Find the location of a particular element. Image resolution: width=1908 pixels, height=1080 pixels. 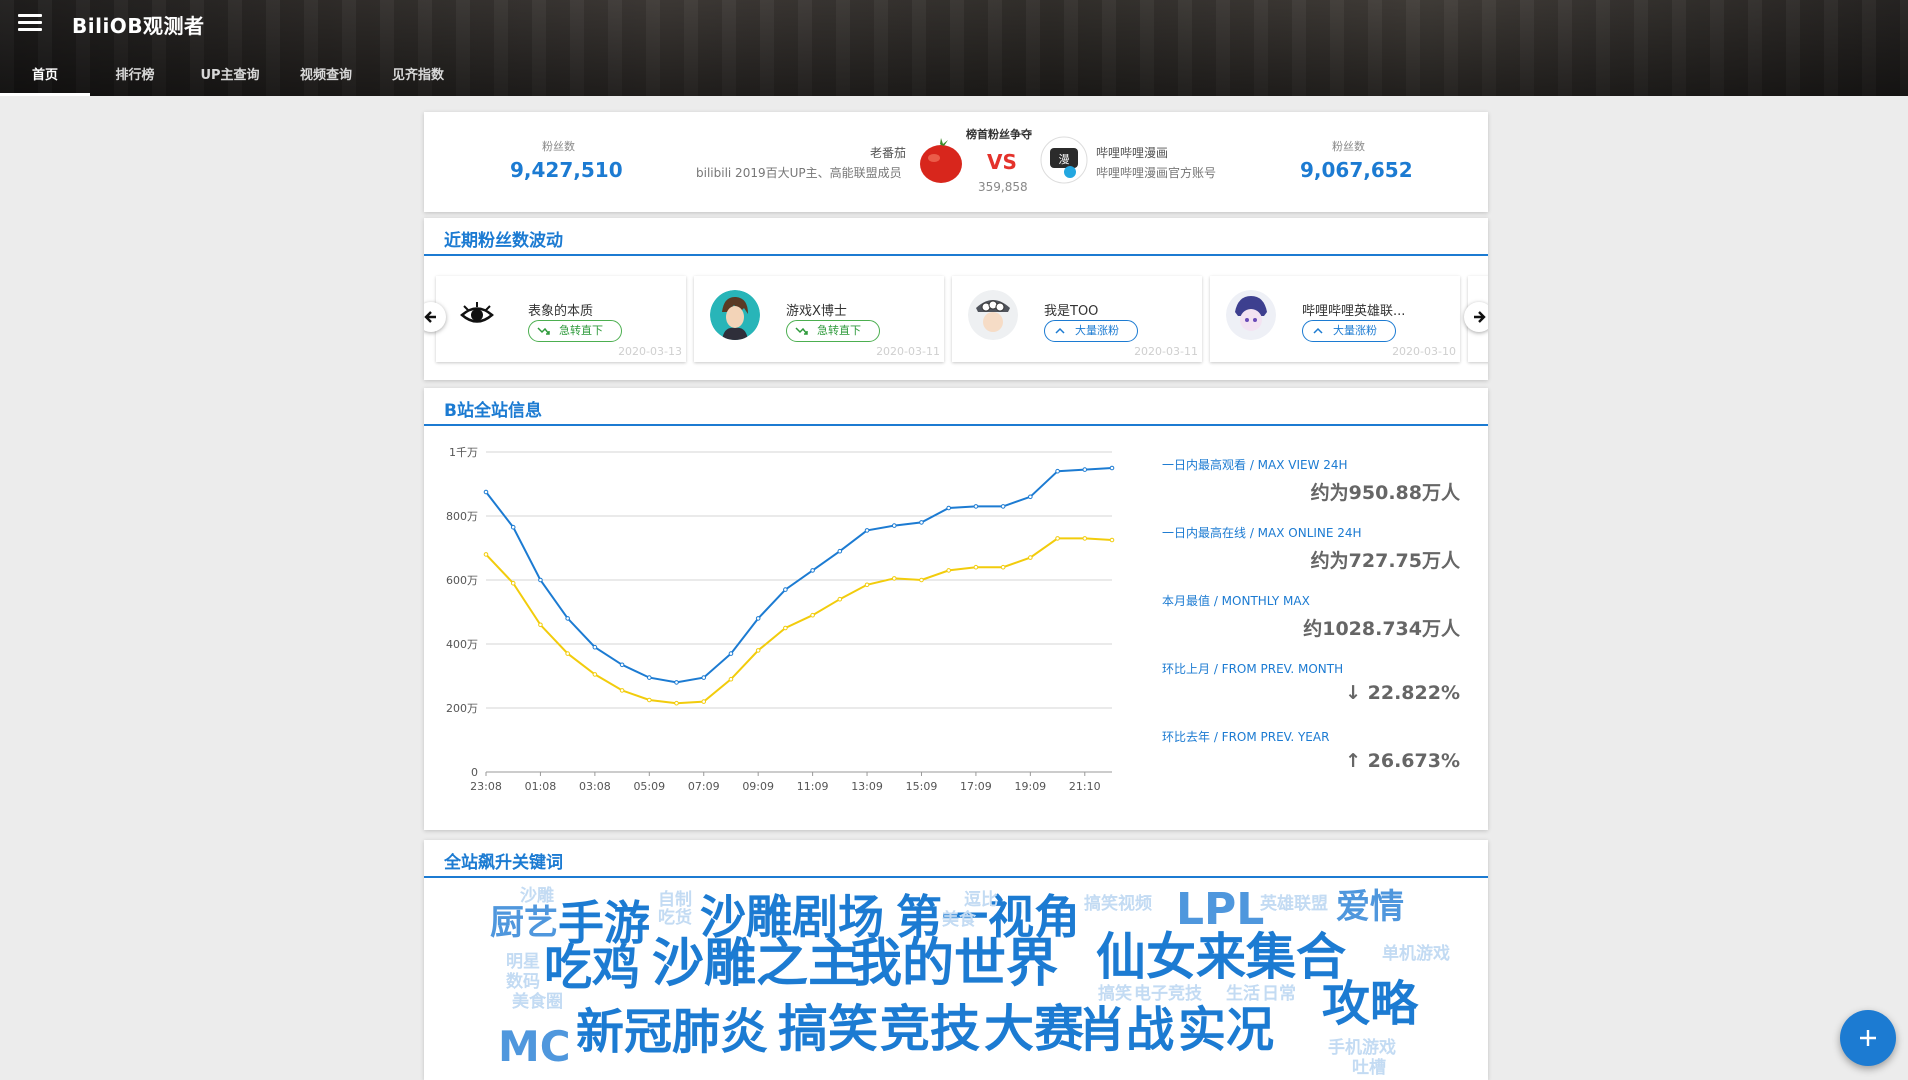

stat-label-prev-month: 环比上月 / FROM PREV. MONTH is located at coordinates (1253, 669).